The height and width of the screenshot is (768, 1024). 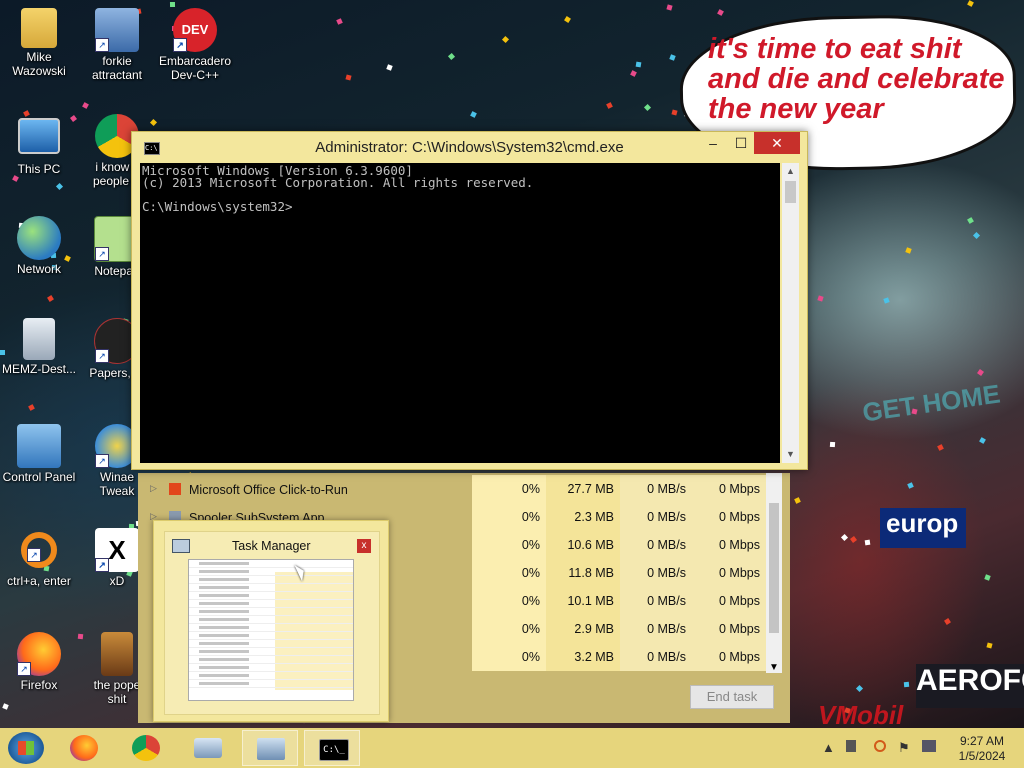 I want to click on taskbar-cmd: C:\_, so click(x=332, y=748).